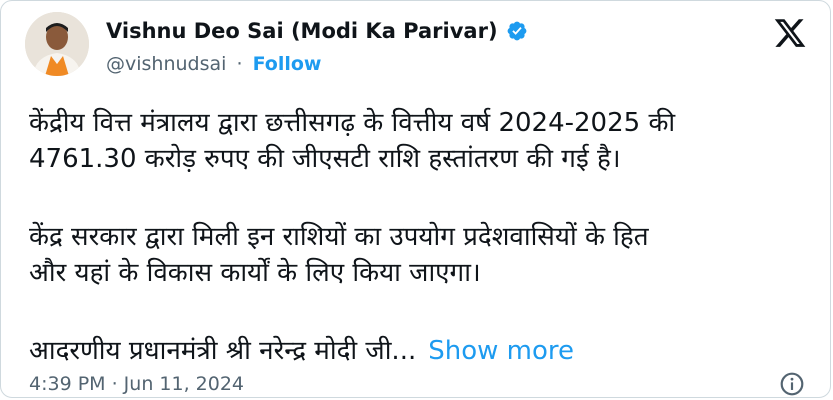 Image resolution: width=833 pixels, height=400 pixels. What do you see at coordinates (501, 351) in the screenshot?
I see `show-more-link: Show more` at bounding box center [501, 351].